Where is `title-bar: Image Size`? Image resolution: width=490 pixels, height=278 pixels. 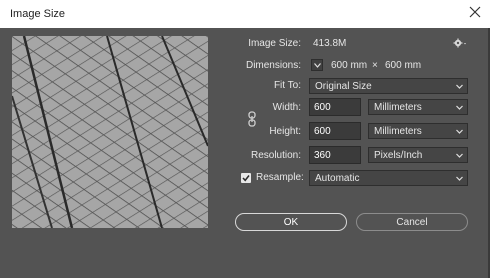 title-bar: Image Size is located at coordinates (245, 14).